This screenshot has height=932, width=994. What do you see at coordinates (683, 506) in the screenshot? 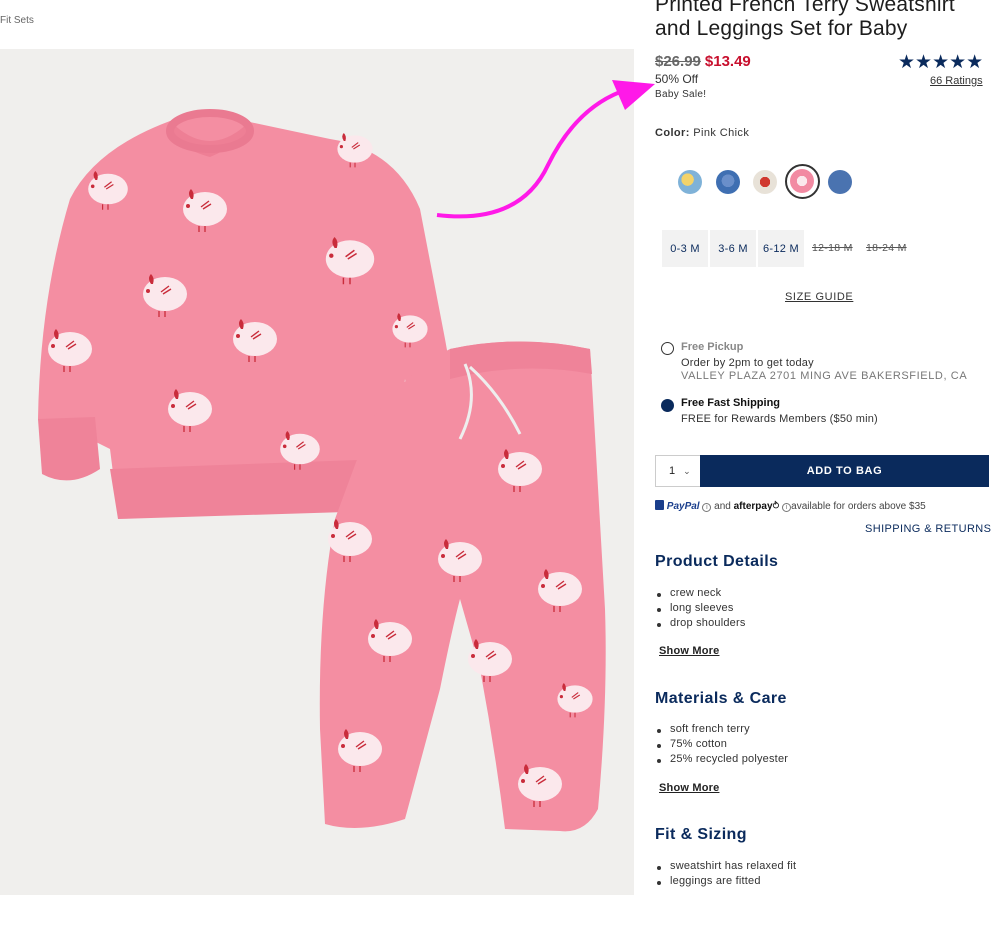
I see `paypal-label: PayPal` at bounding box center [683, 506].